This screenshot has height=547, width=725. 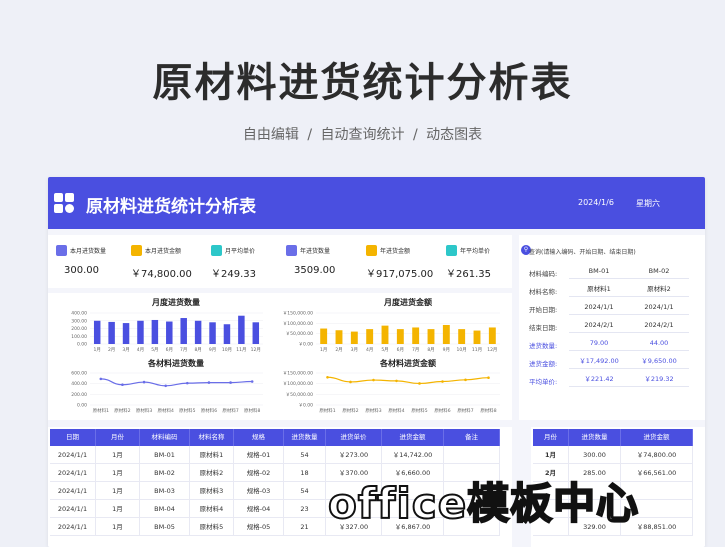 I want to click on x-tick-label: 5月, so click(x=154, y=350).